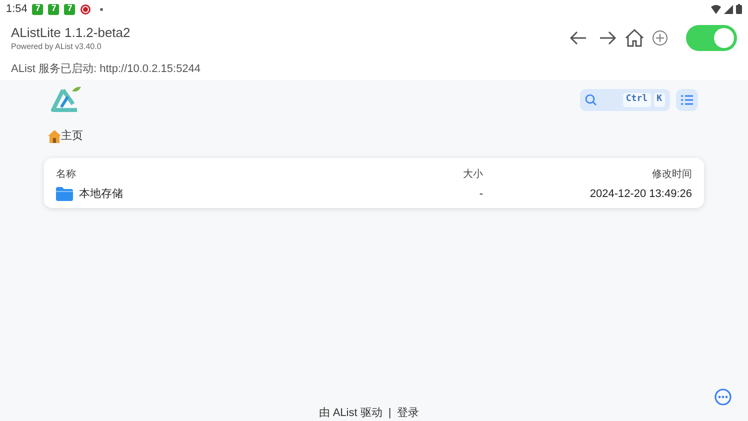 This screenshot has width=748, height=421. What do you see at coordinates (66, 100) in the screenshot?
I see `logo-icon` at bounding box center [66, 100].